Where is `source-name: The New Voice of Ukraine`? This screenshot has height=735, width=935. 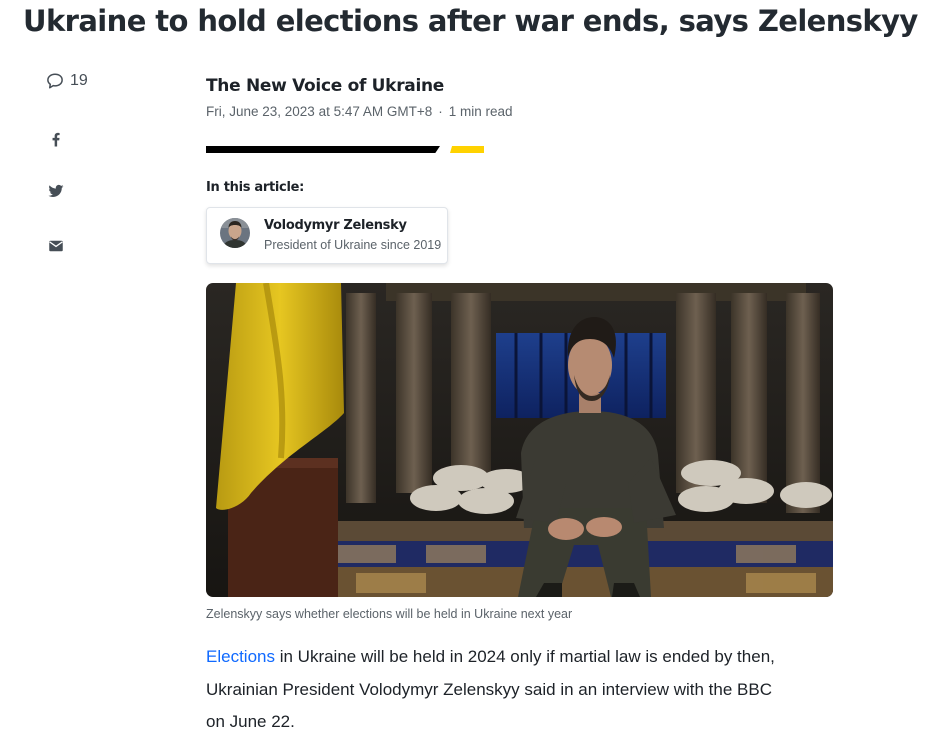 source-name: The New Voice of Ukraine is located at coordinates (325, 86).